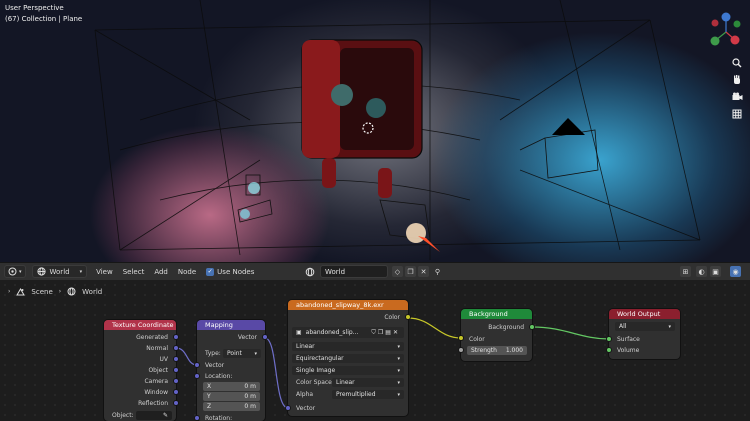 This screenshot has height=421, width=750. I want to click on socket-object, so click(176, 370).